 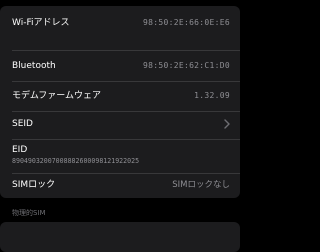 I want to click on physical-sim-section-header: 物理的SIM, so click(x=29, y=213).